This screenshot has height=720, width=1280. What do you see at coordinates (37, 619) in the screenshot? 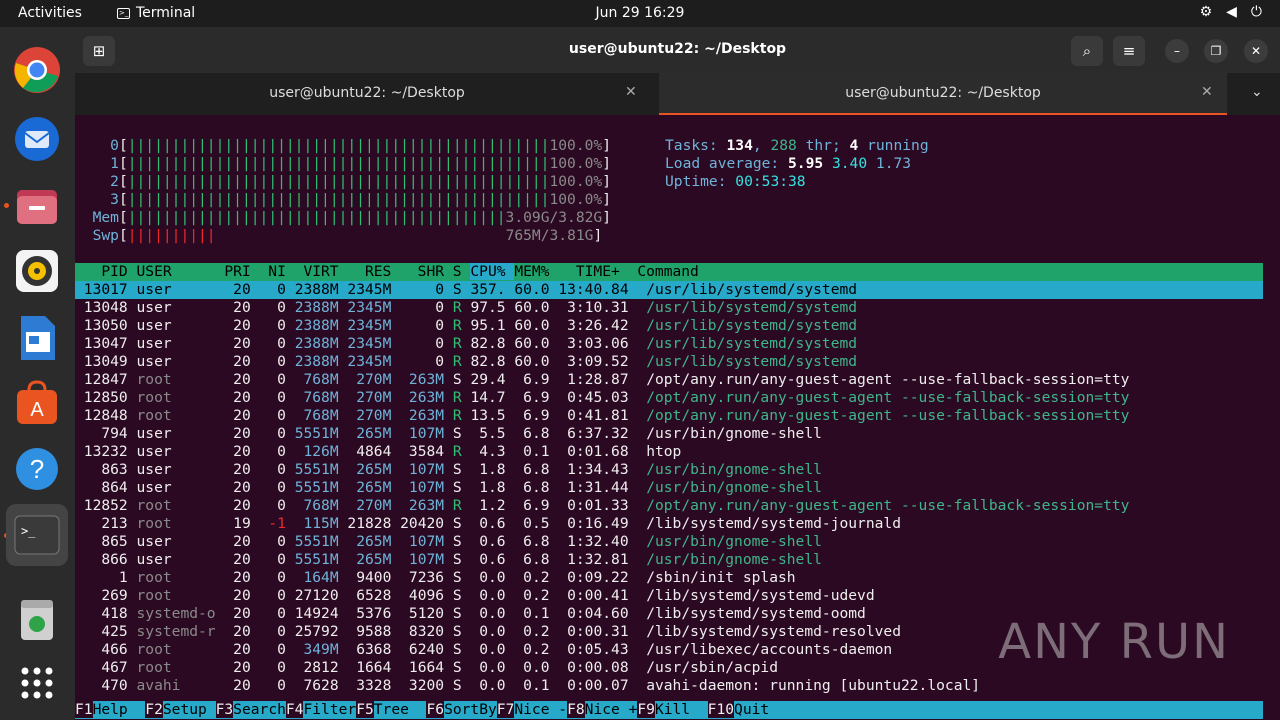
I see `dock-trash` at bounding box center [37, 619].